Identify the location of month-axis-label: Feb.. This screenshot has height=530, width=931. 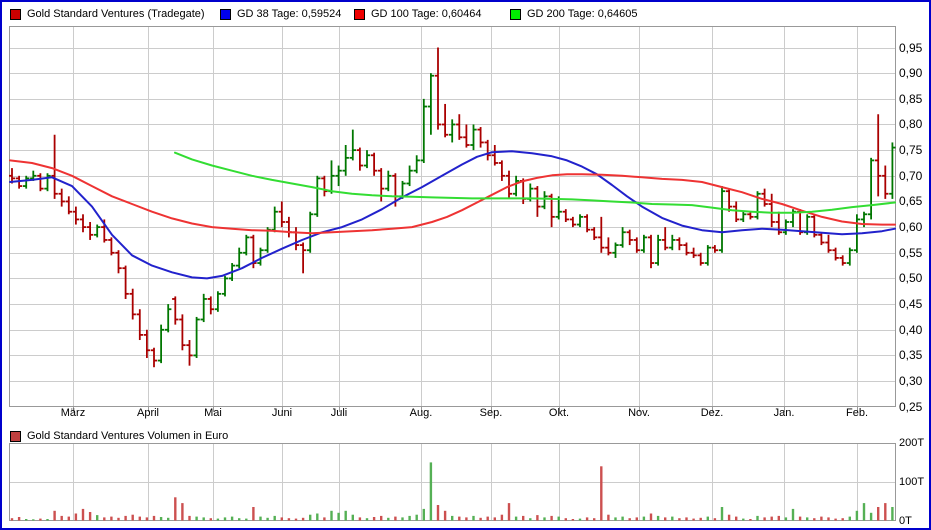
(856, 413).